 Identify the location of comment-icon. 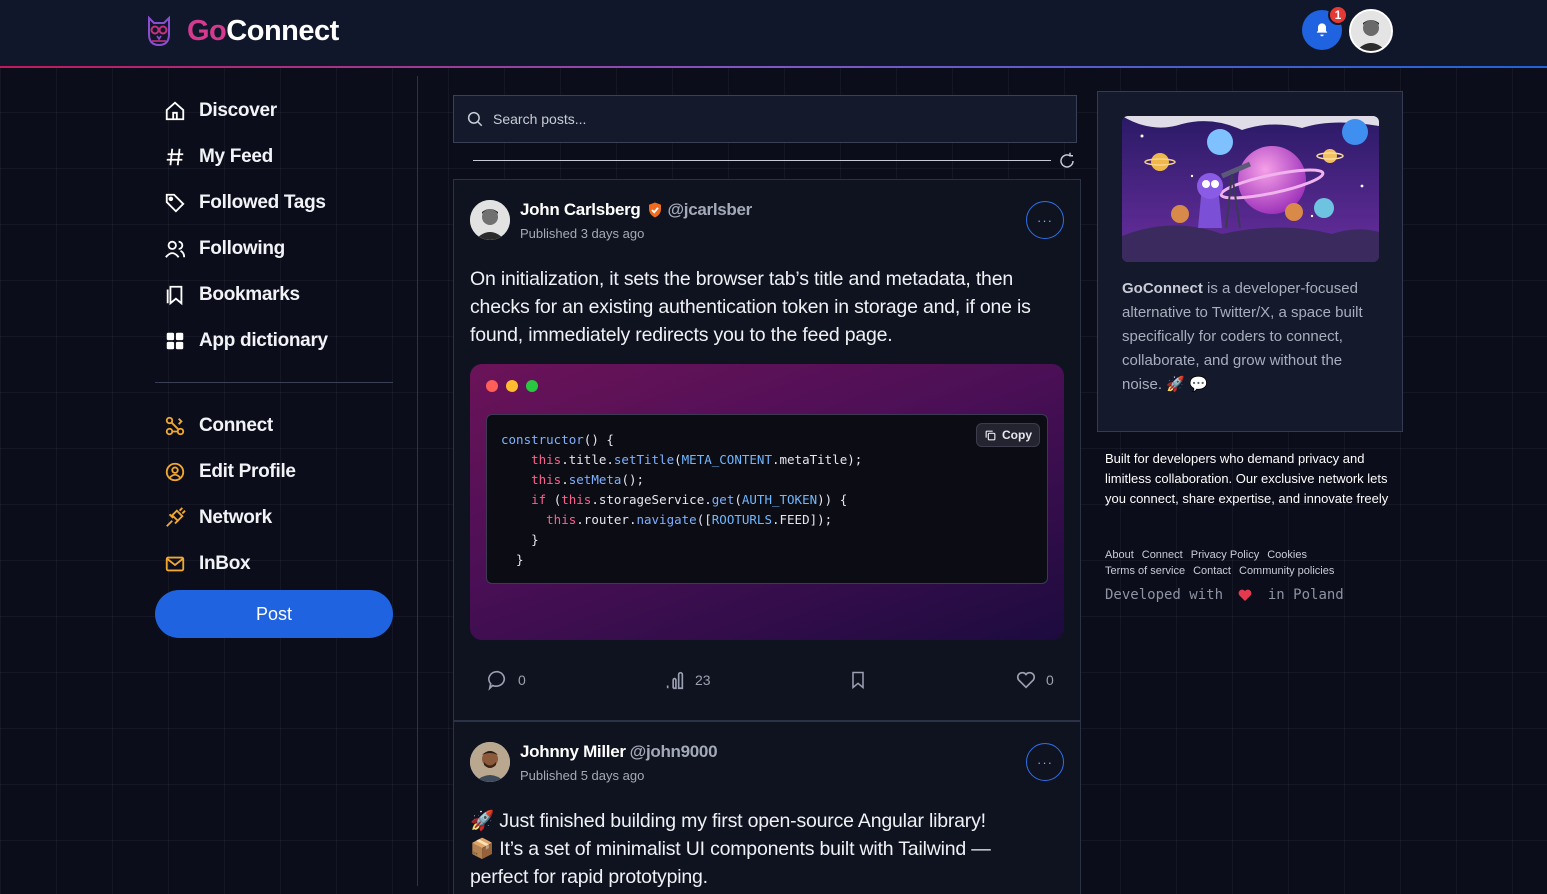
(497, 680).